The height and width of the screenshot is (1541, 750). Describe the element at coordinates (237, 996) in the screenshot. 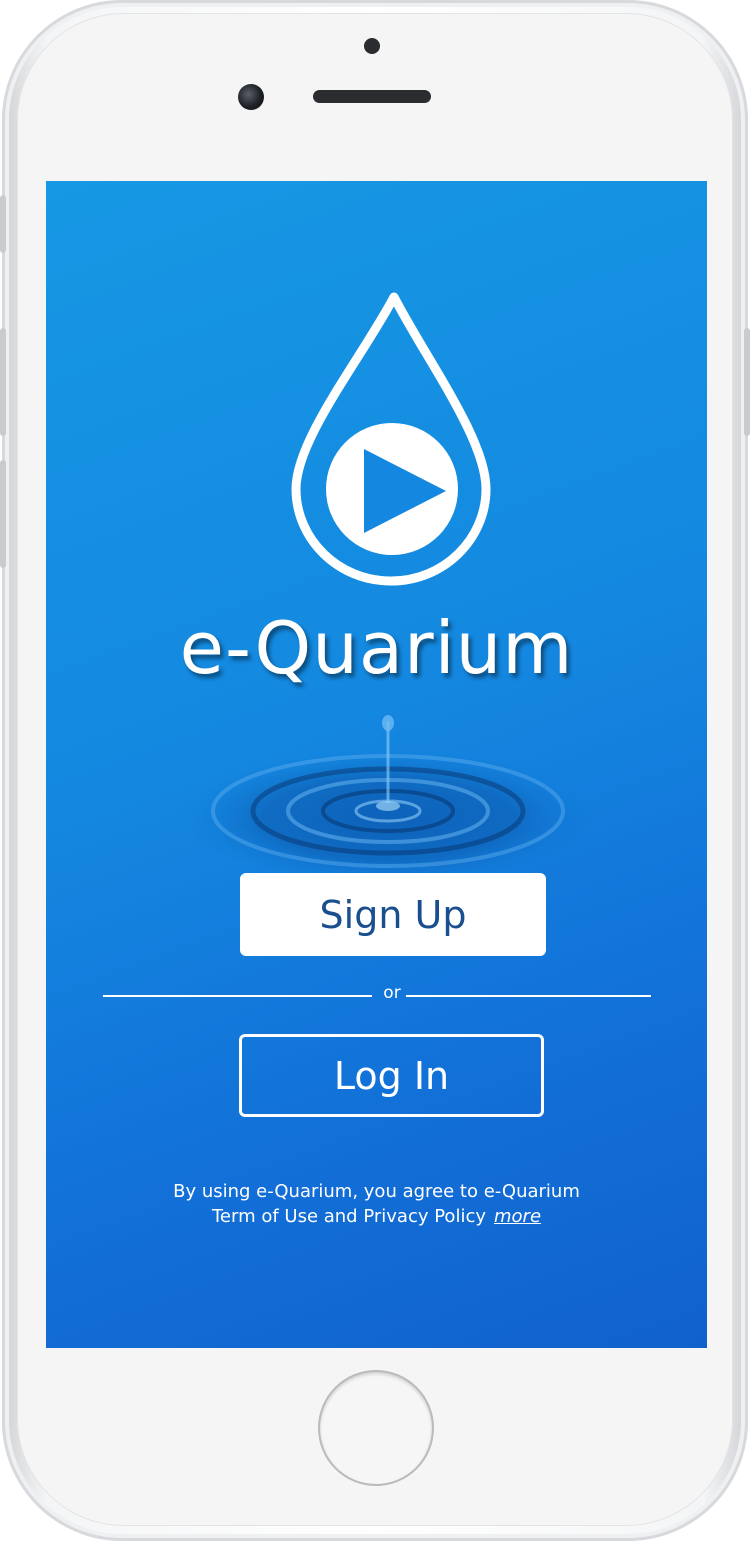

I see `divider-line-left` at that location.